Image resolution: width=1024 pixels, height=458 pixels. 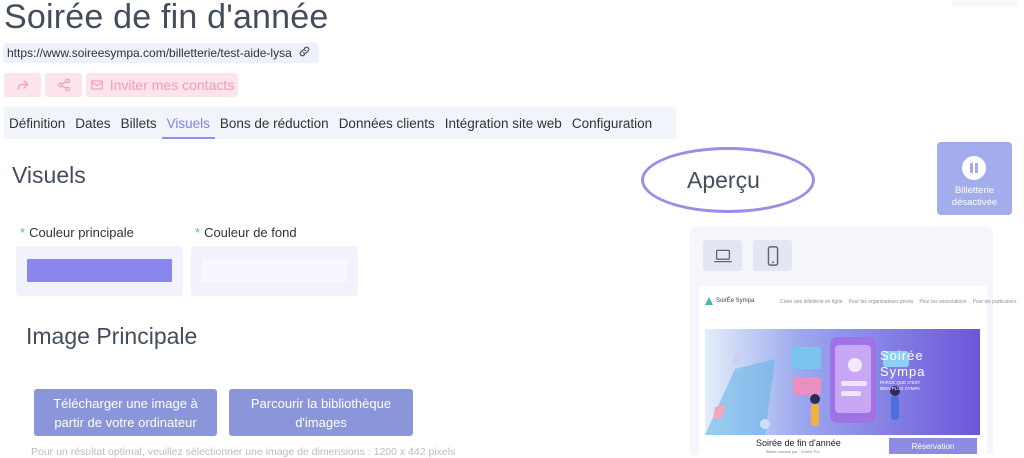 What do you see at coordinates (49, 175) in the screenshot?
I see `section-title: Visuels` at bounding box center [49, 175].